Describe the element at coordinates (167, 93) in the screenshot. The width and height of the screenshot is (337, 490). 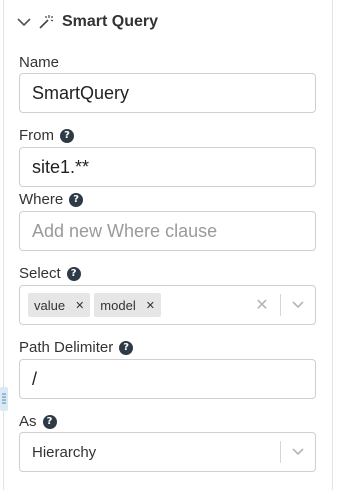
I see `name-input: SmartQuery` at that location.